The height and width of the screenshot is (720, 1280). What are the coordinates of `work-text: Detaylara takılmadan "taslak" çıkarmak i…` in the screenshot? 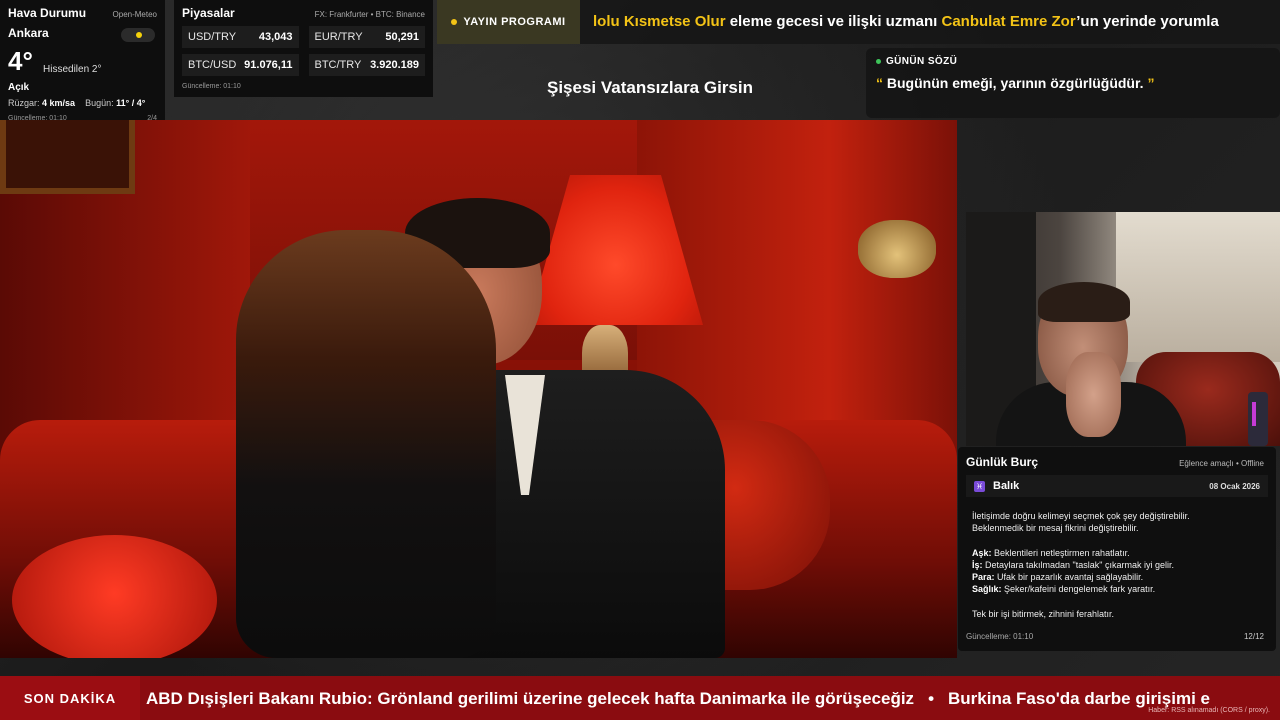 It's located at (1078, 564).